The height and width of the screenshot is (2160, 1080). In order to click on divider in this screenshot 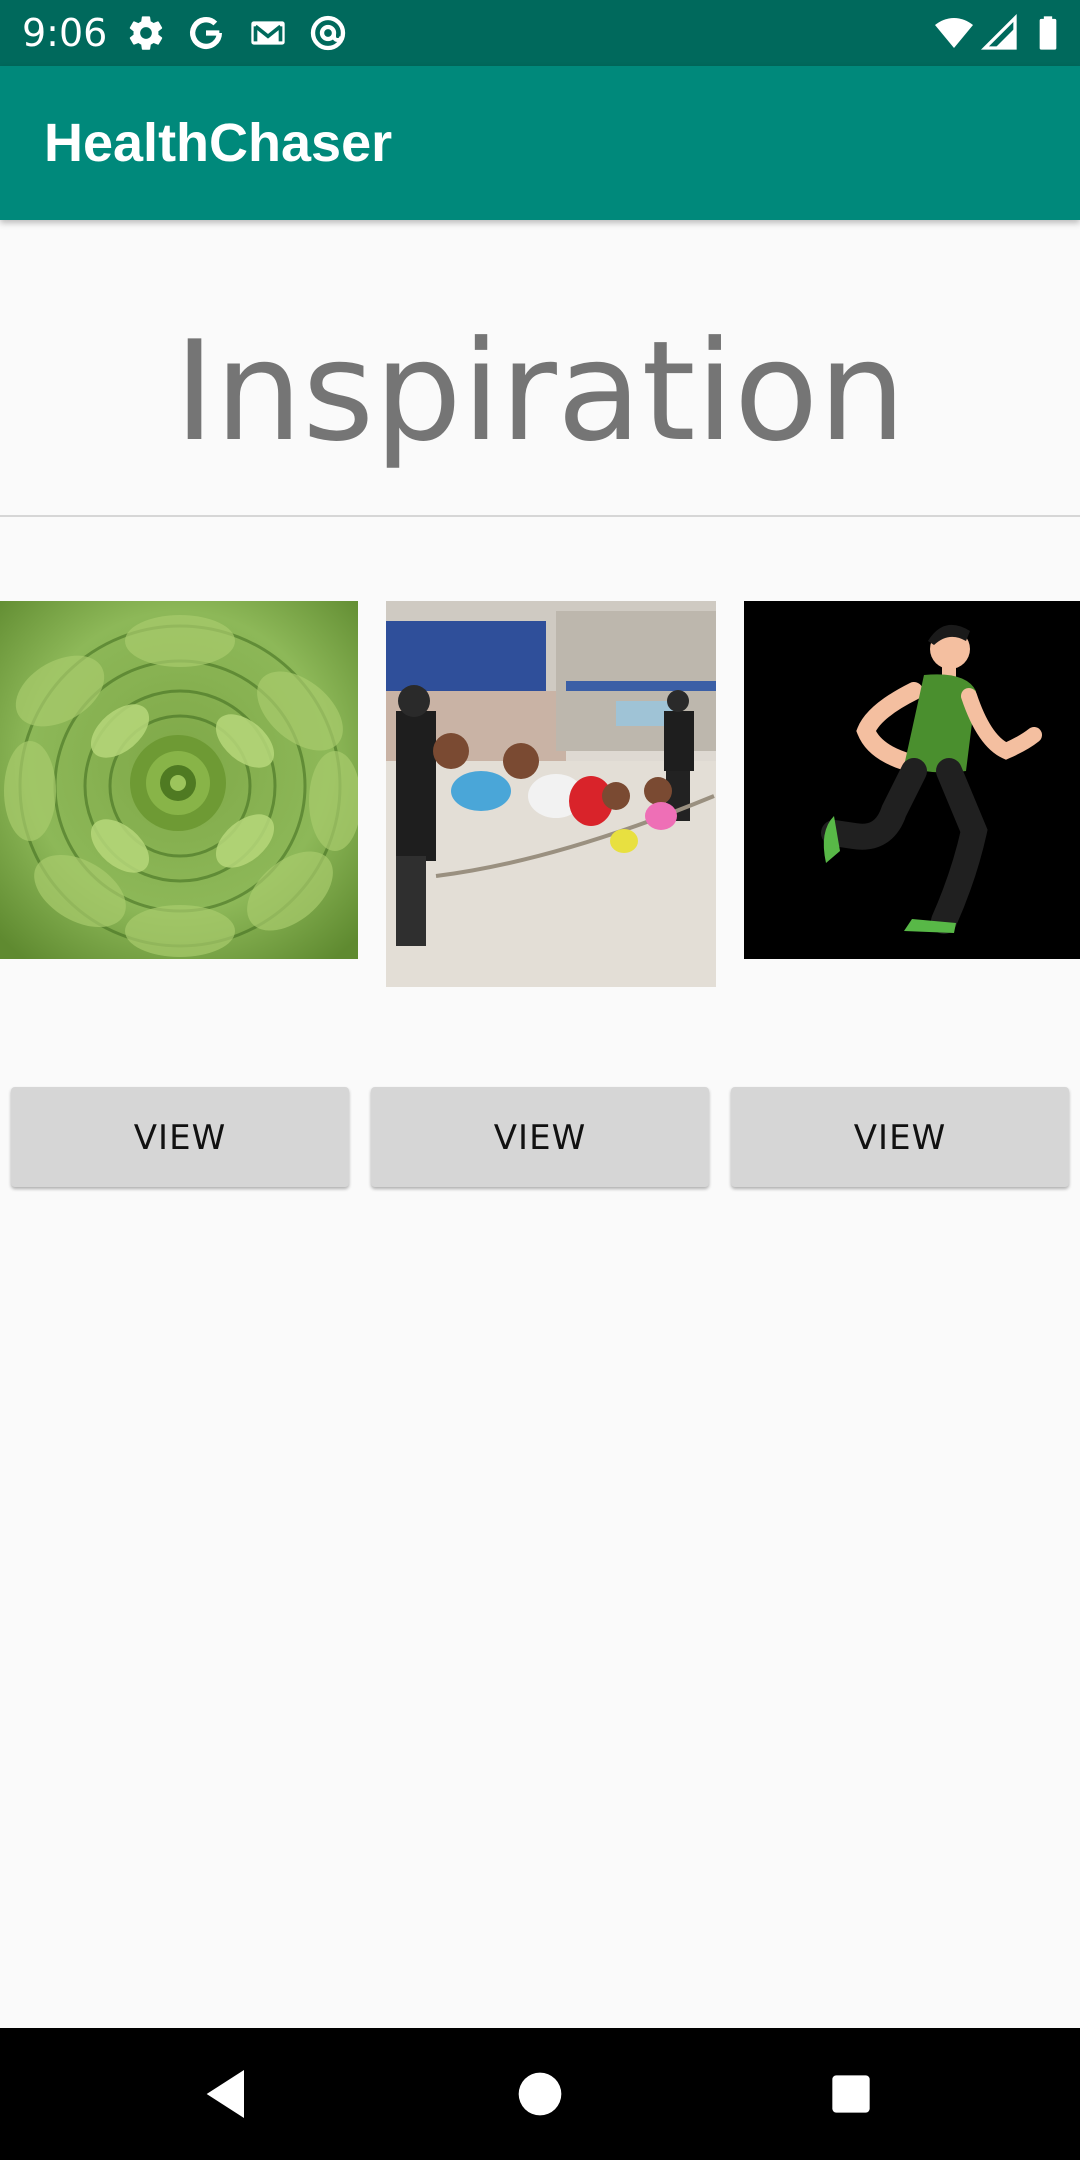, I will do `click(540, 516)`.